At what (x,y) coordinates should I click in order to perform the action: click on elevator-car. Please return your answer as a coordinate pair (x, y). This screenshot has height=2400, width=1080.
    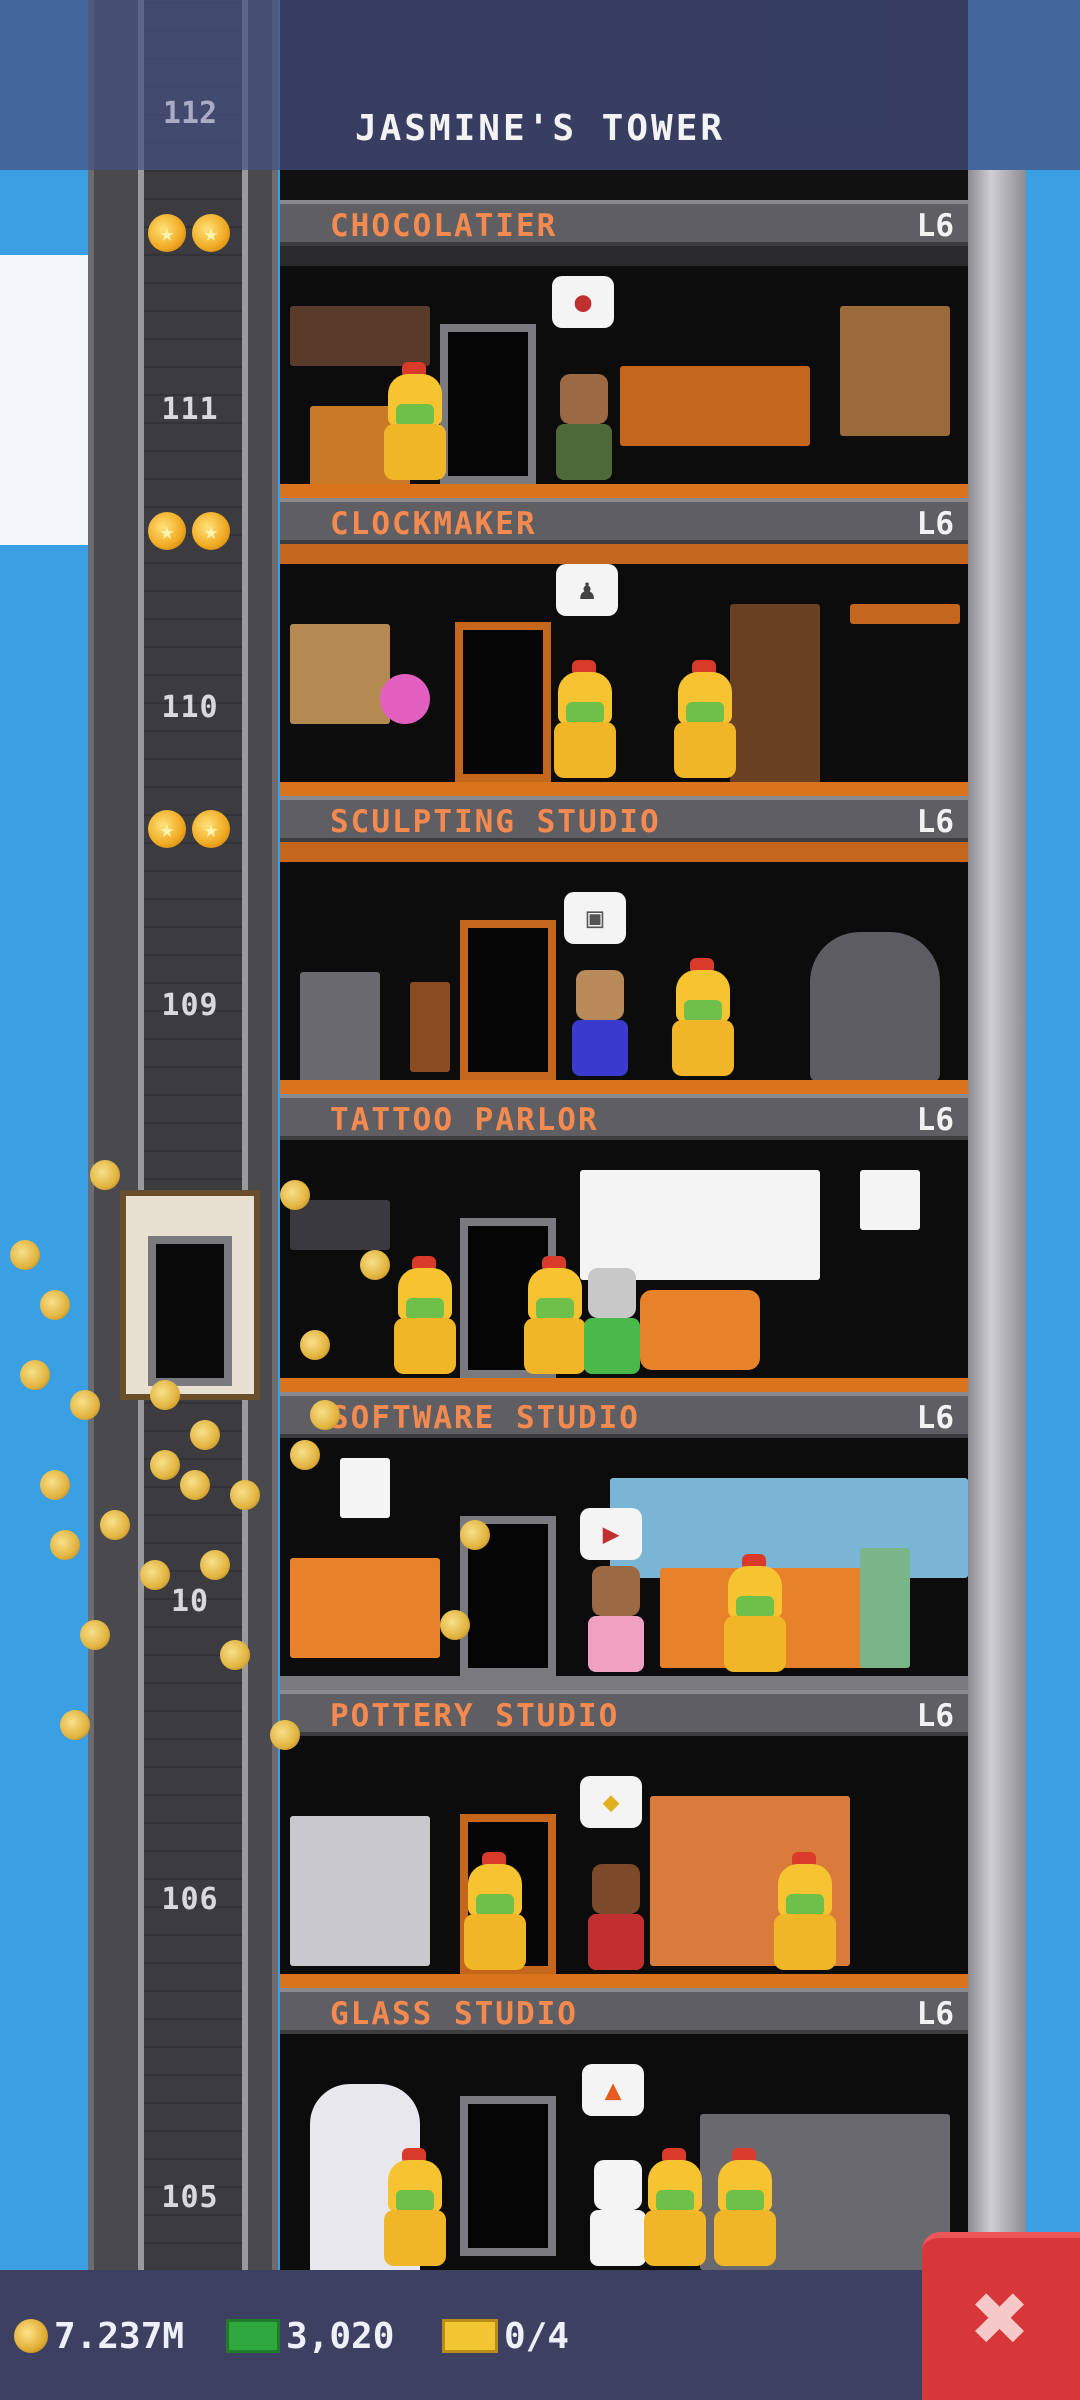
    Looking at the image, I should click on (190, 1295).